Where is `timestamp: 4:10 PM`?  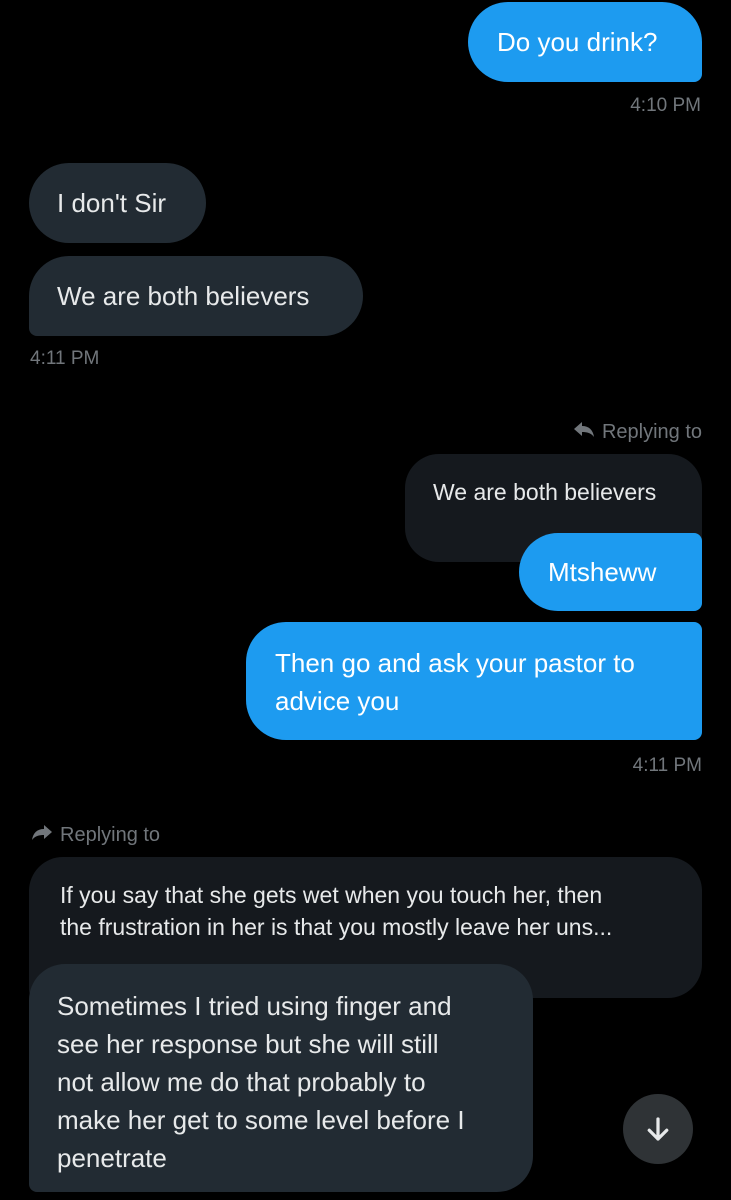
timestamp: 4:10 PM is located at coordinates (665, 105).